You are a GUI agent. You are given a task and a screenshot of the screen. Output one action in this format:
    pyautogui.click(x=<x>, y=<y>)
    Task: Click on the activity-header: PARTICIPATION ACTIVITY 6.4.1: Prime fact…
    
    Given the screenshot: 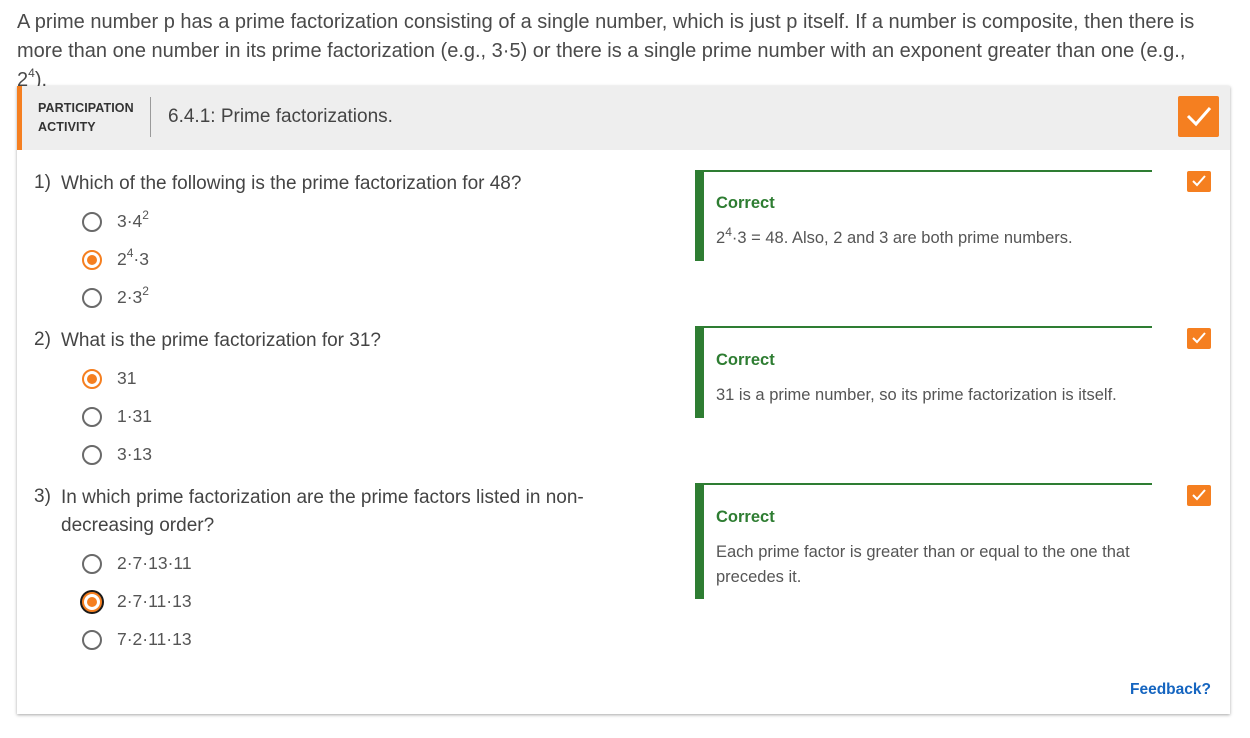 What is the action you would take?
    pyautogui.click(x=623, y=118)
    